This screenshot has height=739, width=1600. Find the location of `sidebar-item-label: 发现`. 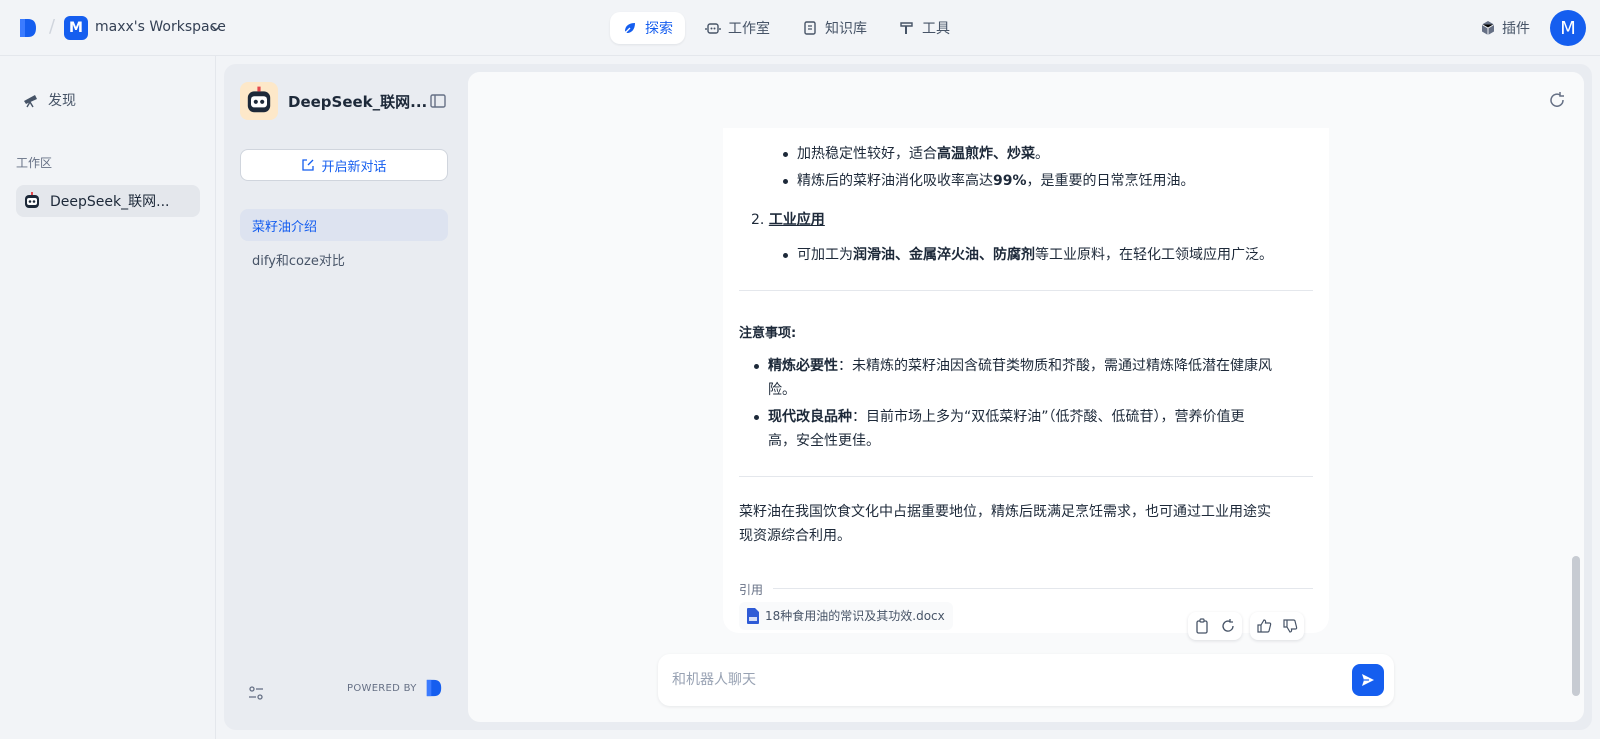

sidebar-item-label: 发现 is located at coordinates (62, 101).